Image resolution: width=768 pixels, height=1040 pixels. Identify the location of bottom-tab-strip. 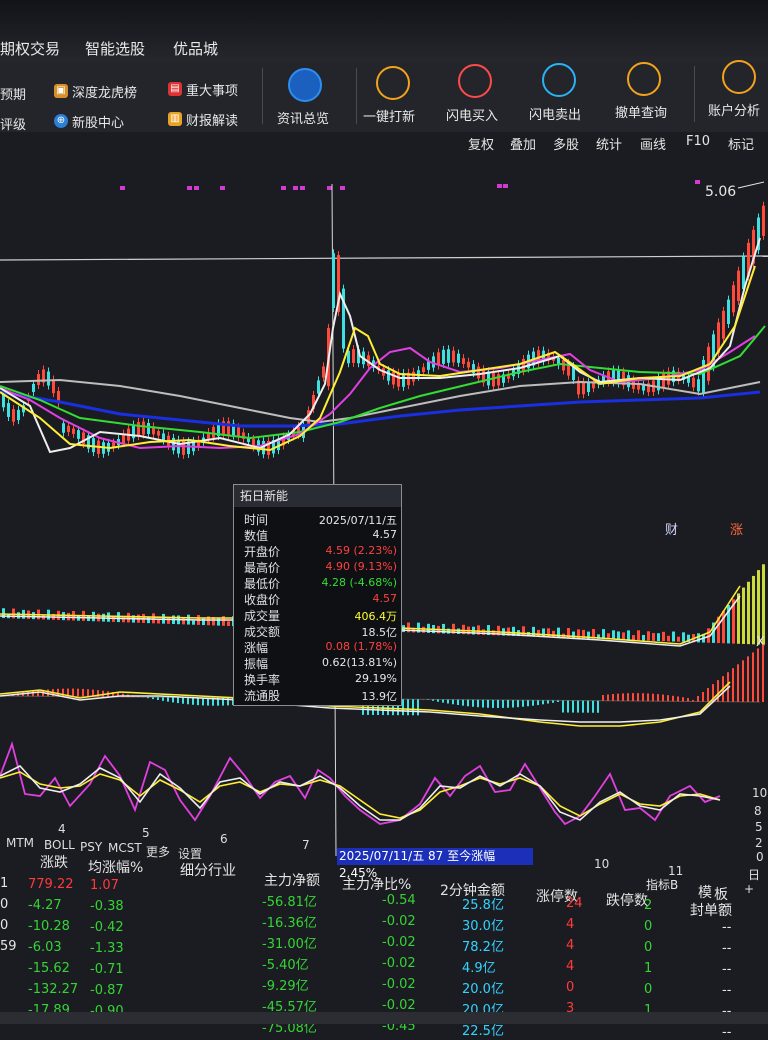
(384, 1018).